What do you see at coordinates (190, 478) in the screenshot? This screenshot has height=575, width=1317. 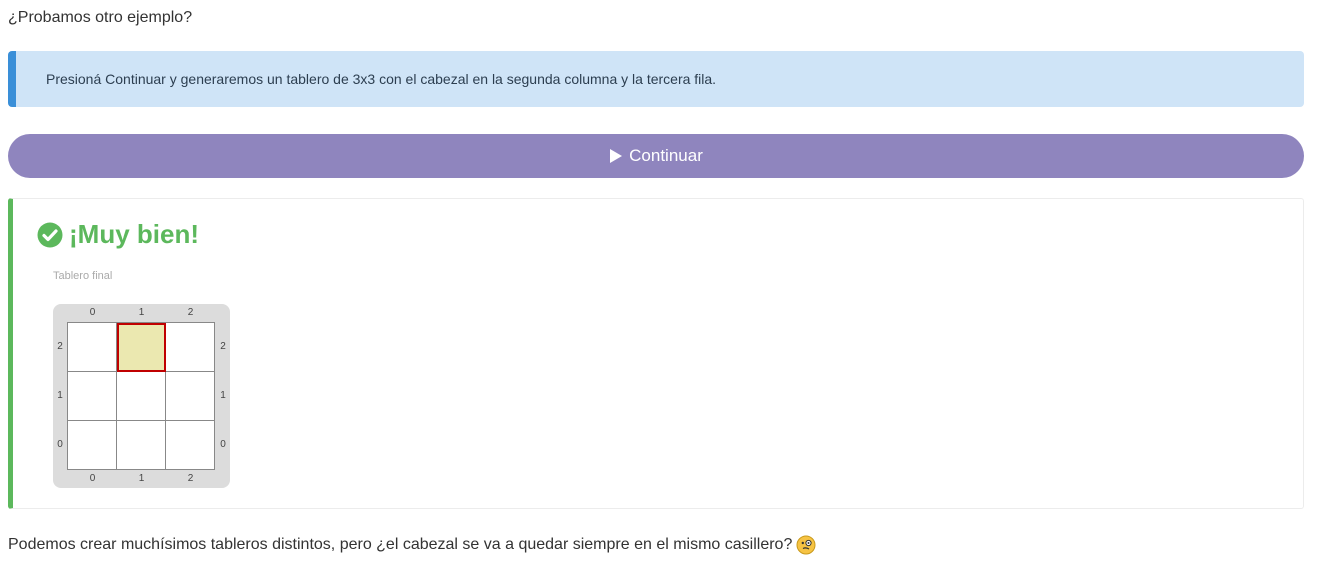 I see `column-label-bottom: 2` at bounding box center [190, 478].